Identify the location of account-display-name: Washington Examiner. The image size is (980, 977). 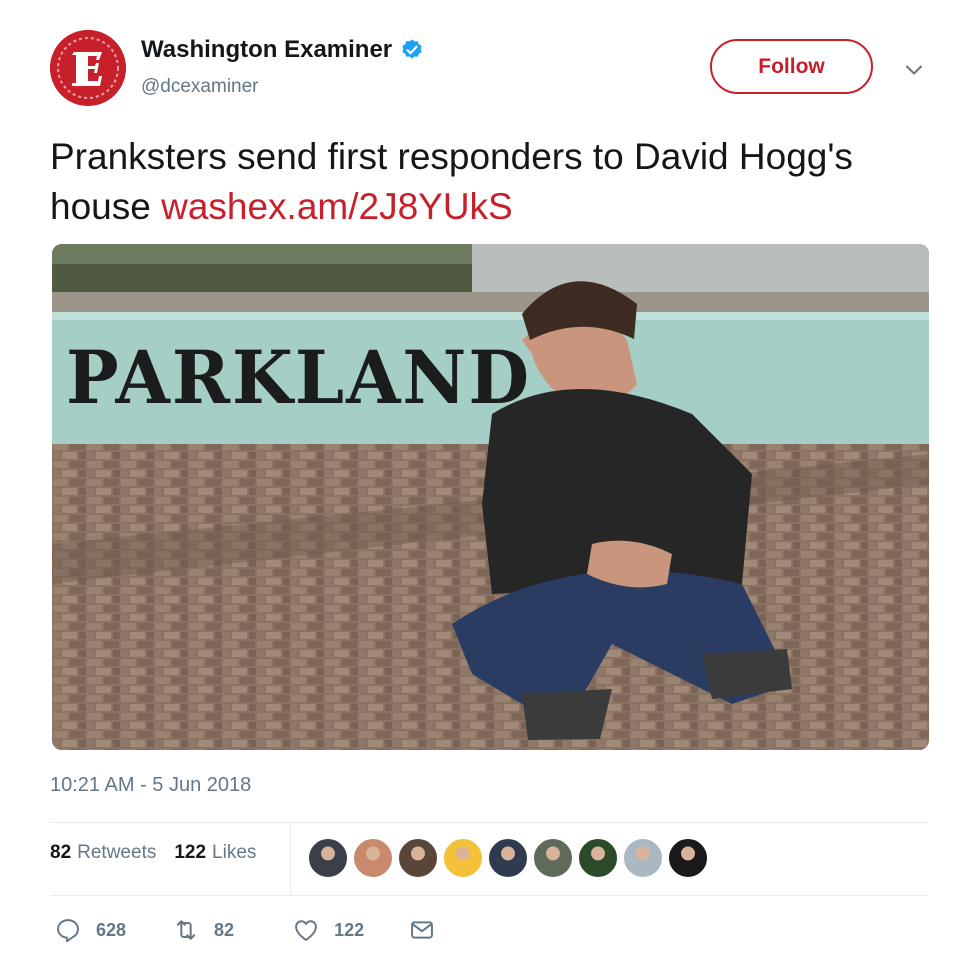
(266, 50).